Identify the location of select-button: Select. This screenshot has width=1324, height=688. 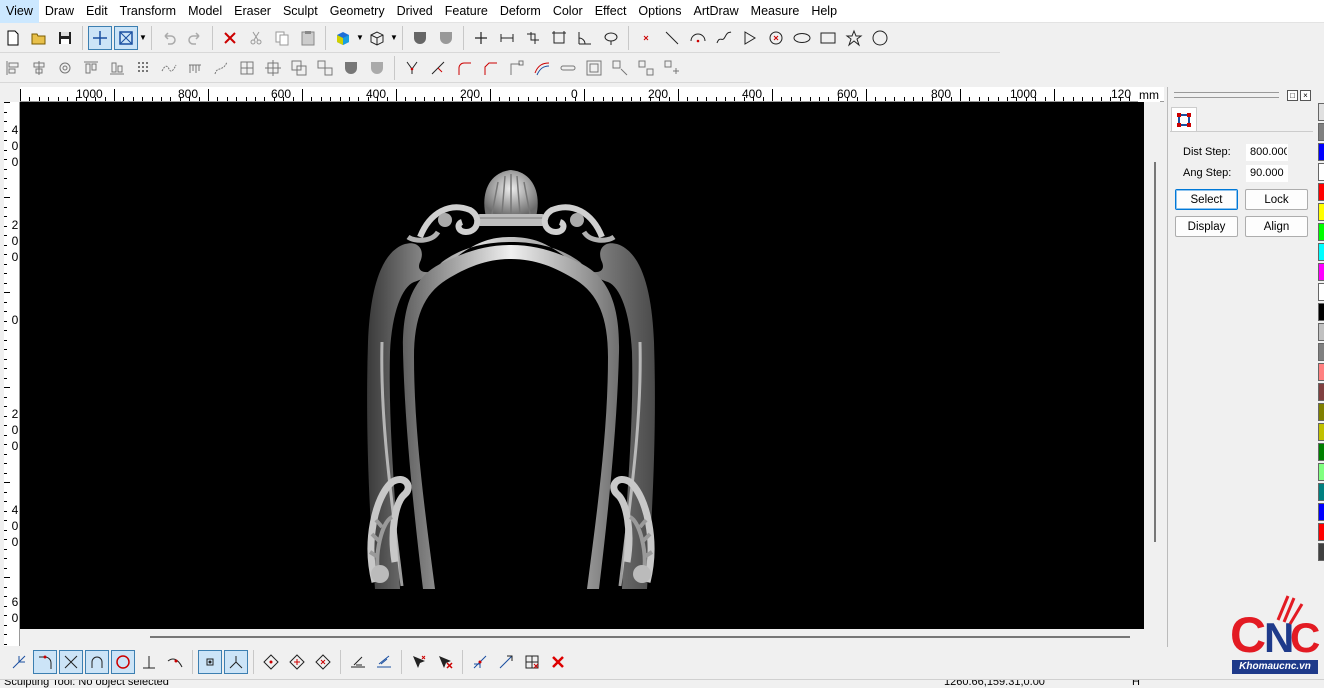
(1206, 199).